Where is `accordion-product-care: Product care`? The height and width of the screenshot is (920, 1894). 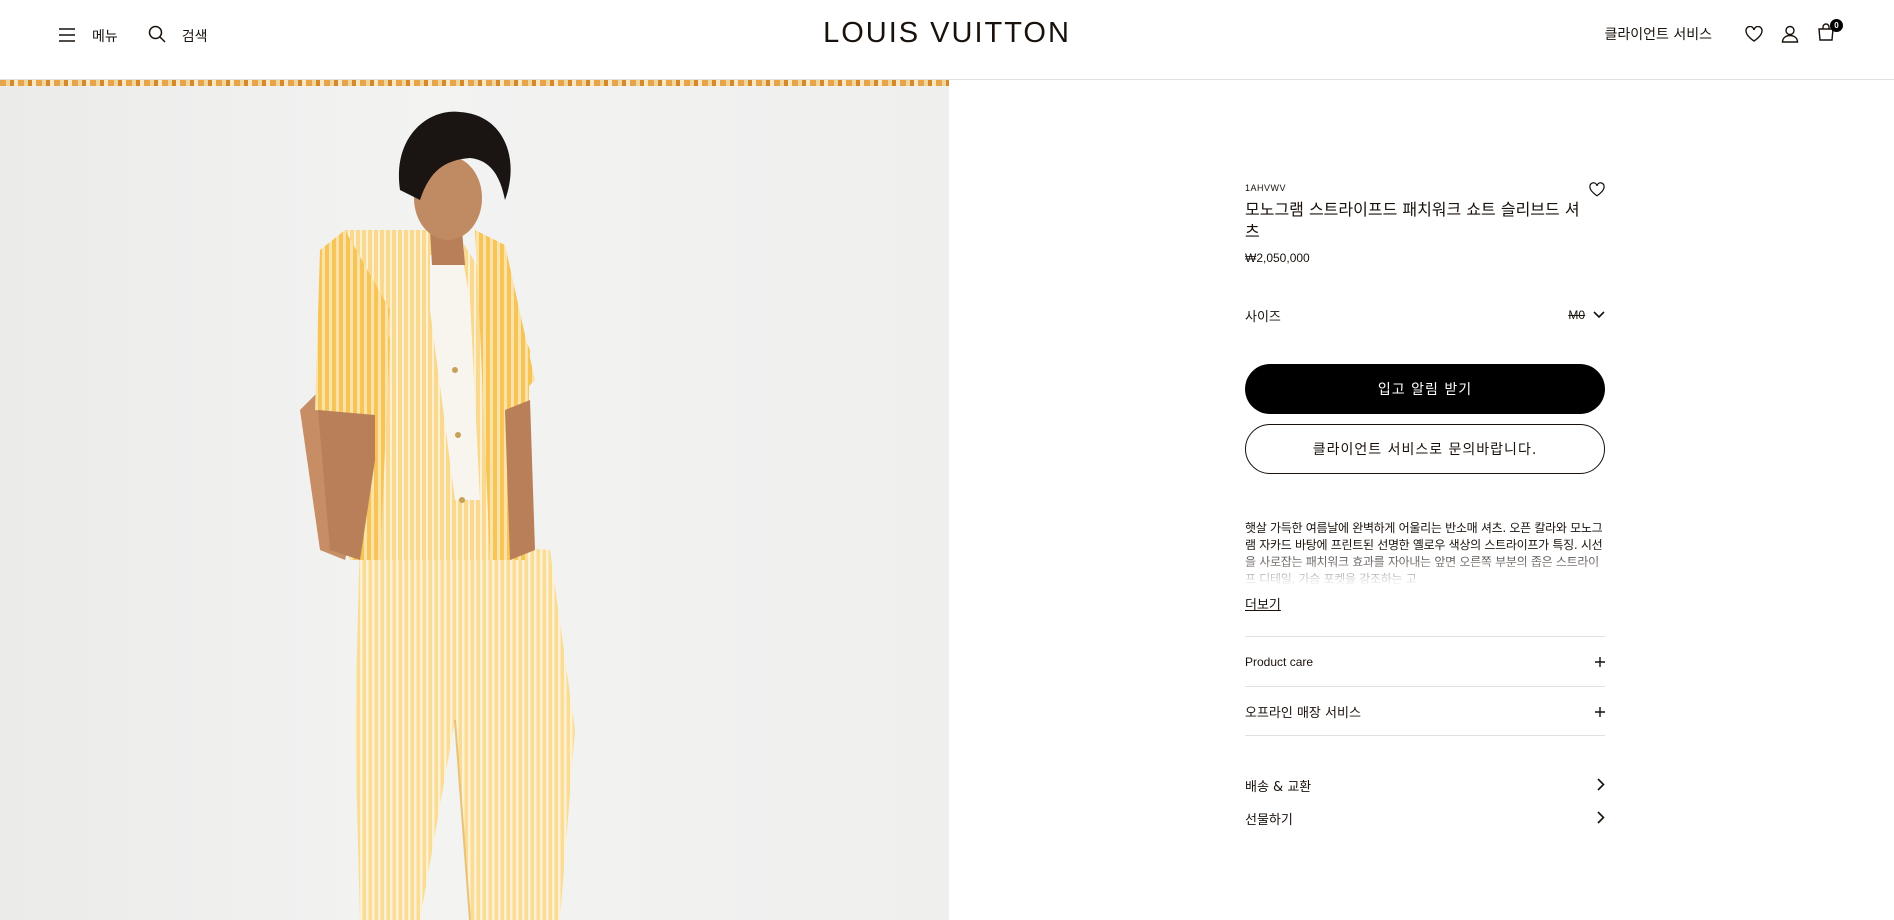
accordion-product-care: Product care is located at coordinates (1425, 661).